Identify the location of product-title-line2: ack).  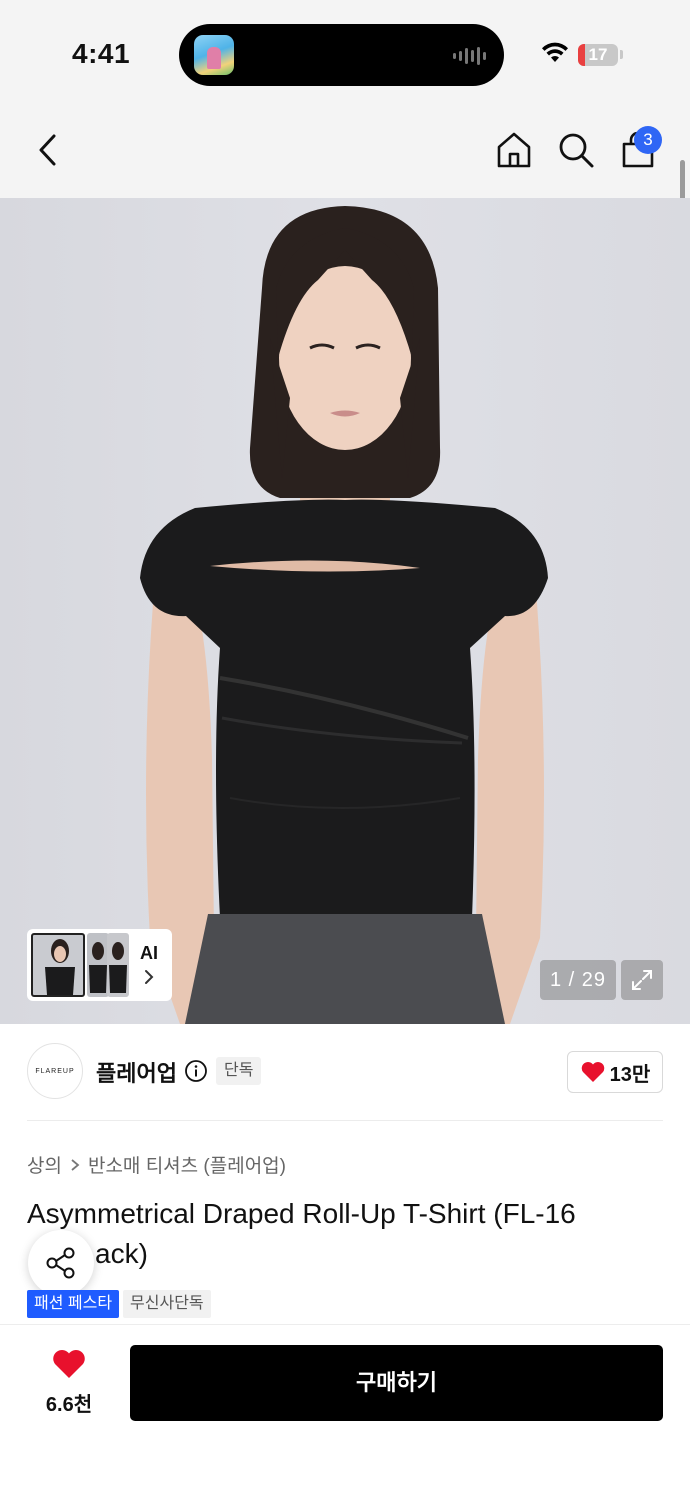
(121, 1253).